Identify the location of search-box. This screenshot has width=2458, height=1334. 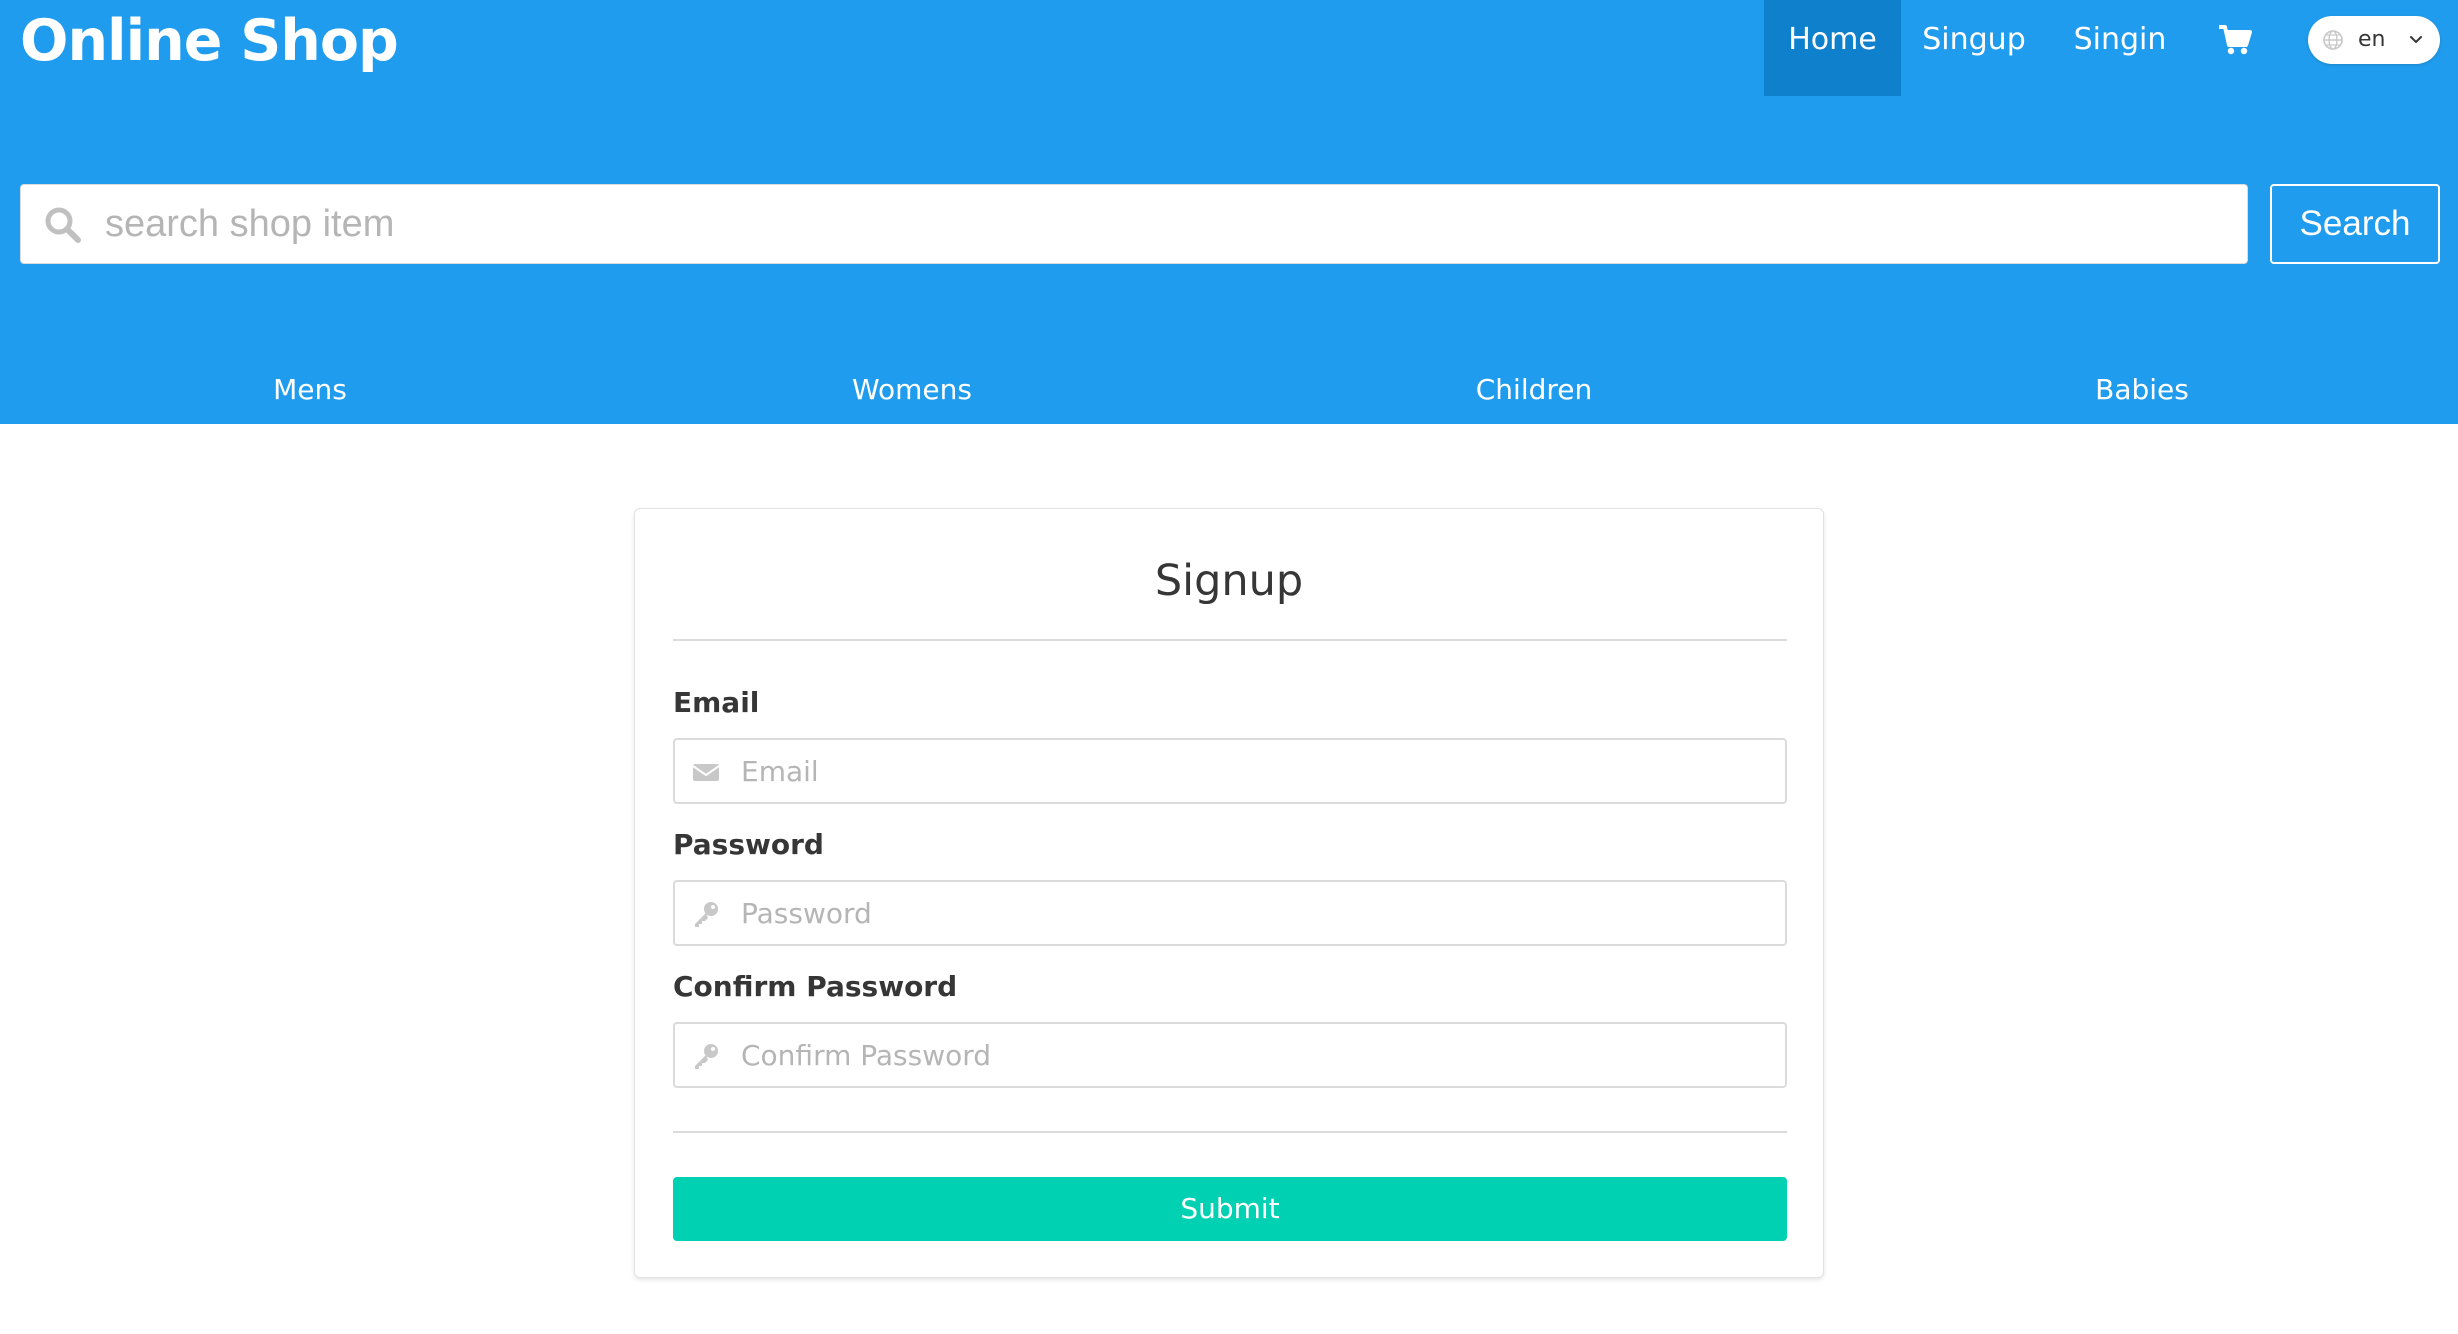
(1134, 224).